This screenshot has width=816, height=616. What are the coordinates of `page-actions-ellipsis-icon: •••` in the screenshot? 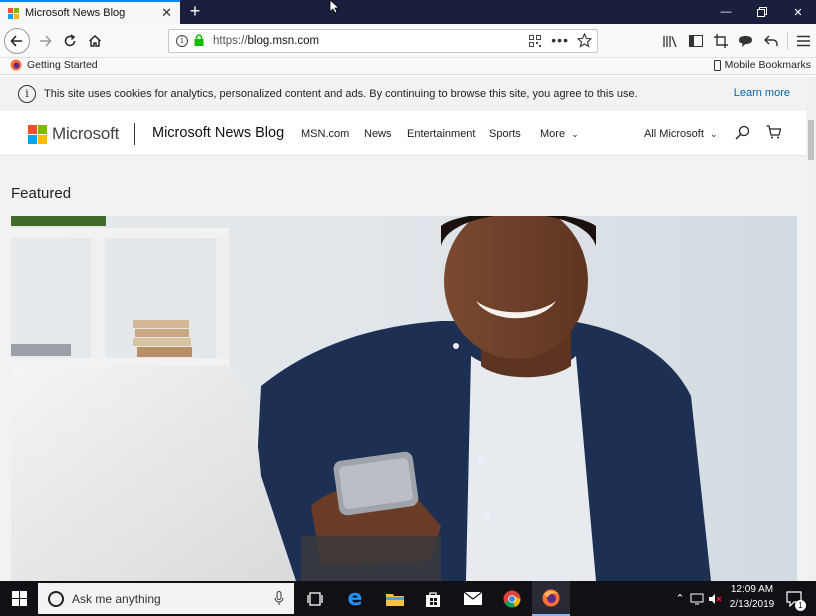 It's located at (560, 40).